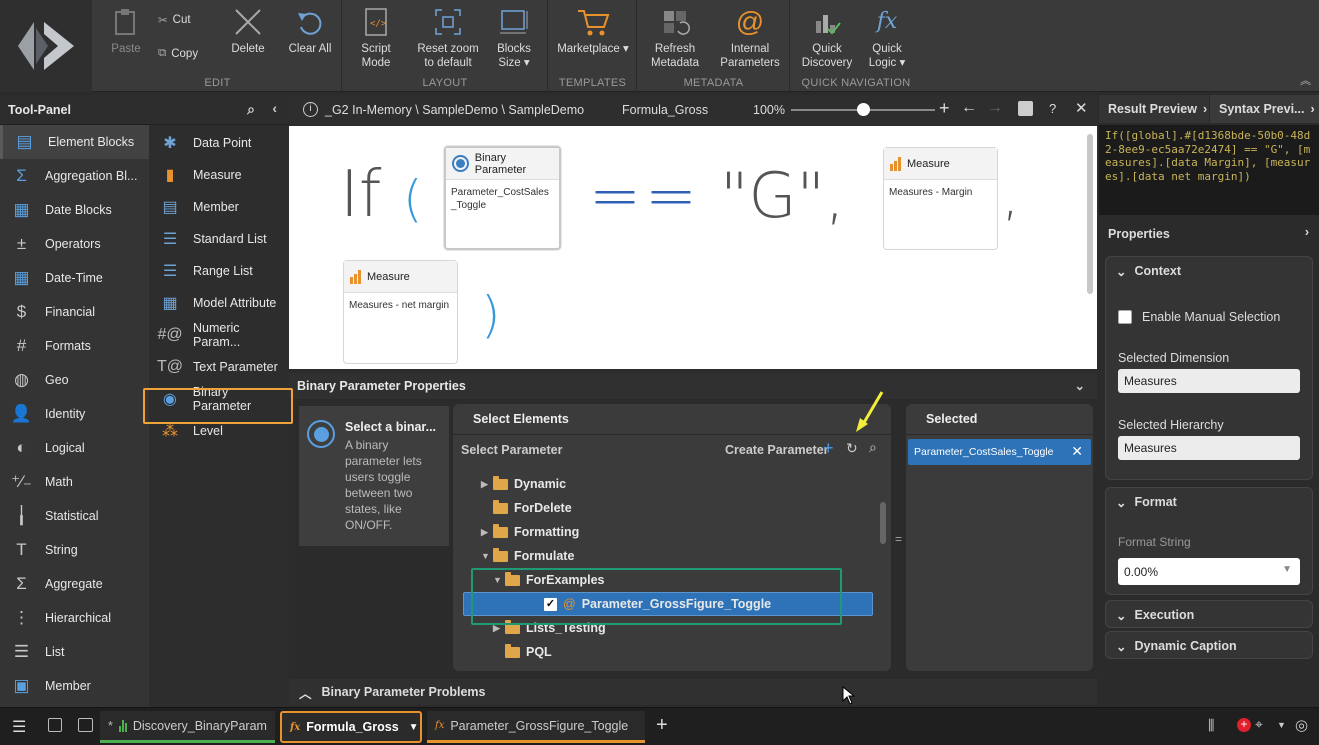  Describe the element at coordinates (940, 198) in the screenshot. I see `card-measure-margin: Measure Measures - Margin` at that location.